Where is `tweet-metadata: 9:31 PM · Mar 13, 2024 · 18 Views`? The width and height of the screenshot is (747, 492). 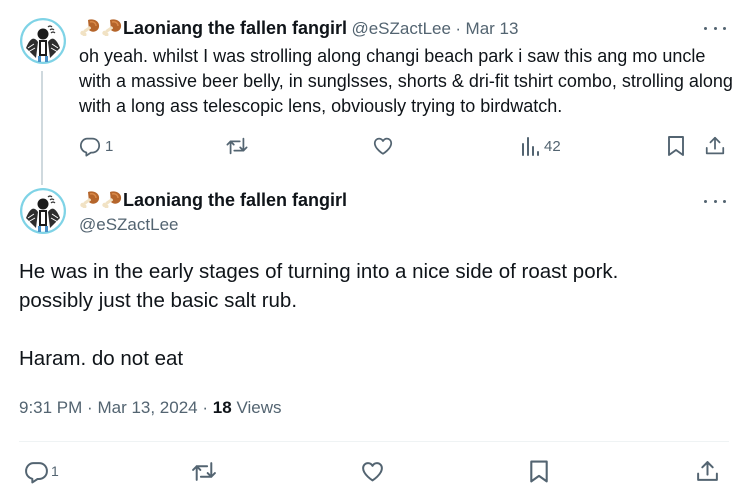
tweet-metadata: 9:31 PM · Mar 13, 2024 · 18 Views is located at coordinates (150, 408).